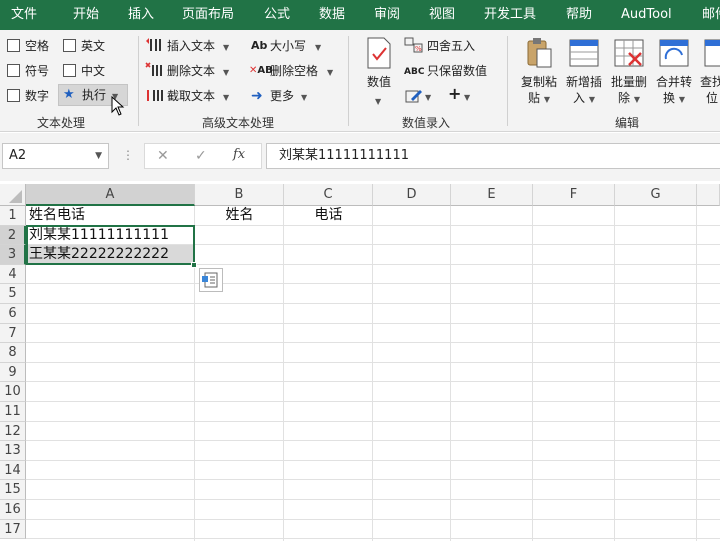 The height and width of the screenshot is (541, 720). What do you see at coordinates (13, 274) in the screenshot?
I see `row-header-4: 4` at bounding box center [13, 274].